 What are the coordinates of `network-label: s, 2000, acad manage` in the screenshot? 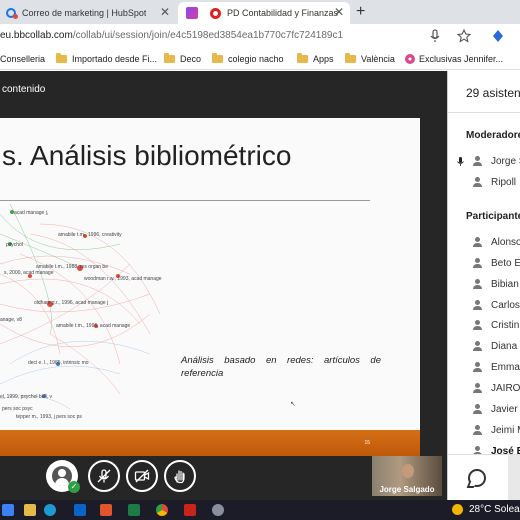 It's located at (29, 273).